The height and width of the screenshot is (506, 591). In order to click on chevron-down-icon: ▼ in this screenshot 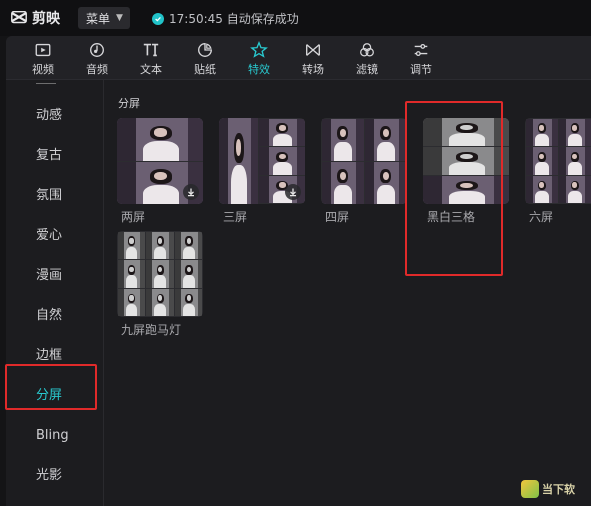, I will do `click(119, 18)`.